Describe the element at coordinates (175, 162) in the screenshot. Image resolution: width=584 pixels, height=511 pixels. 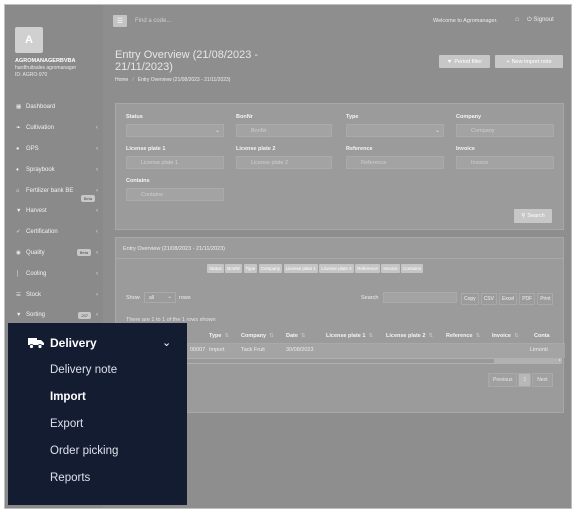
I see `license-plate-1-input: License plate 1` at that location.